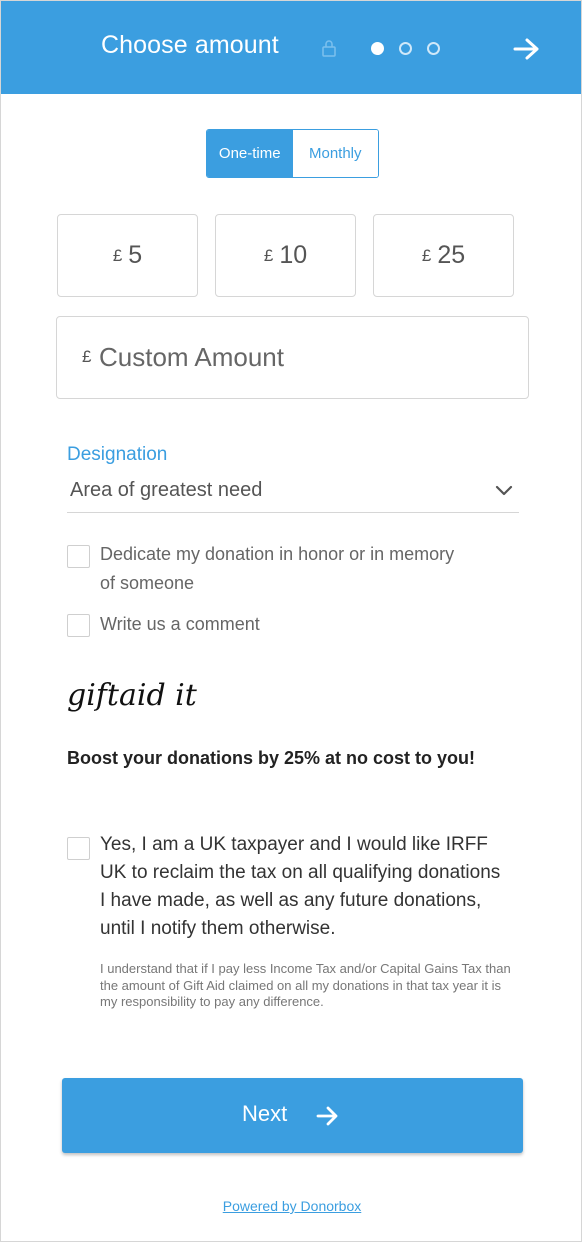 This screenshot has width=582, height=1242. Describe the element at coordinates (190, 45) in the screenshot. I see `page-title: Choose amount` at that location.